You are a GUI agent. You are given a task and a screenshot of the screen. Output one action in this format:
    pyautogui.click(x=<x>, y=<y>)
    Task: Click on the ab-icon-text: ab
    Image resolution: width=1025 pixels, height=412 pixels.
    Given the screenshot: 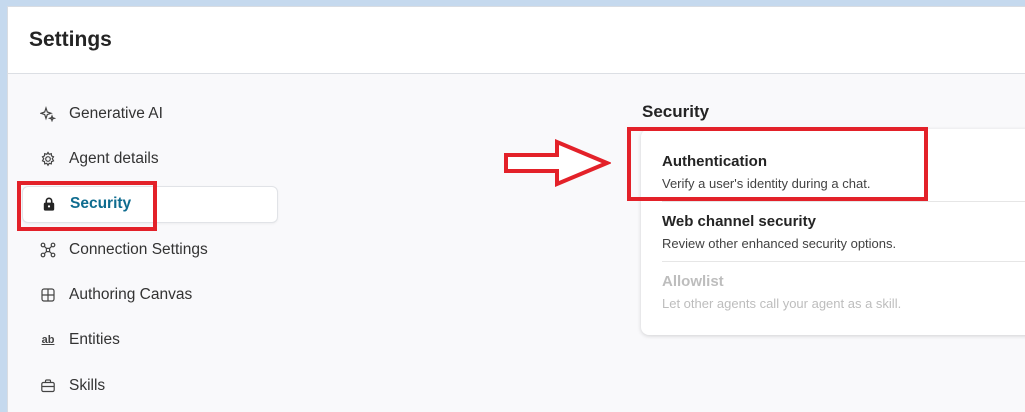 What is the action you would take?
    pyautogui.click(x=48, y=340)
    